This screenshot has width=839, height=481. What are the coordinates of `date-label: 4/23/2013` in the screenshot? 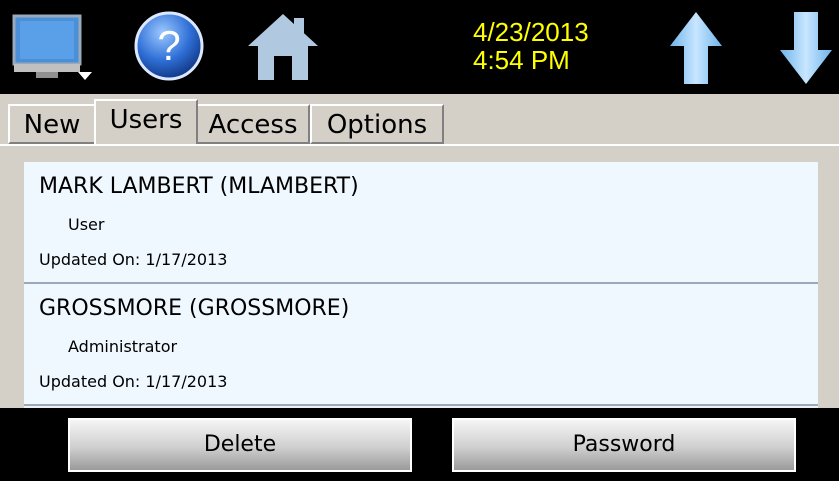 It's located at (531, 32).